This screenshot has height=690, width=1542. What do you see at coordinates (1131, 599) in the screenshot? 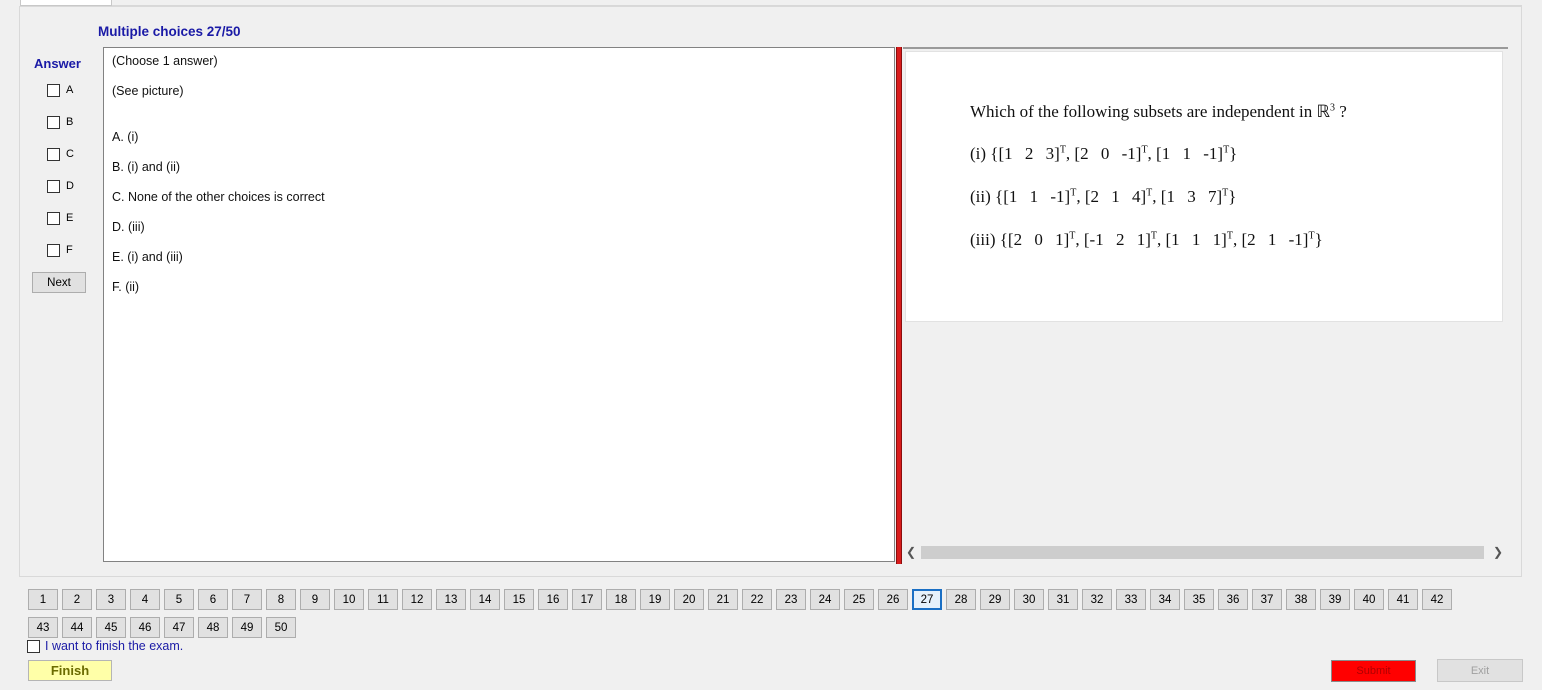
I see `question-button-33: 33` at bounding box center [1131, 599].